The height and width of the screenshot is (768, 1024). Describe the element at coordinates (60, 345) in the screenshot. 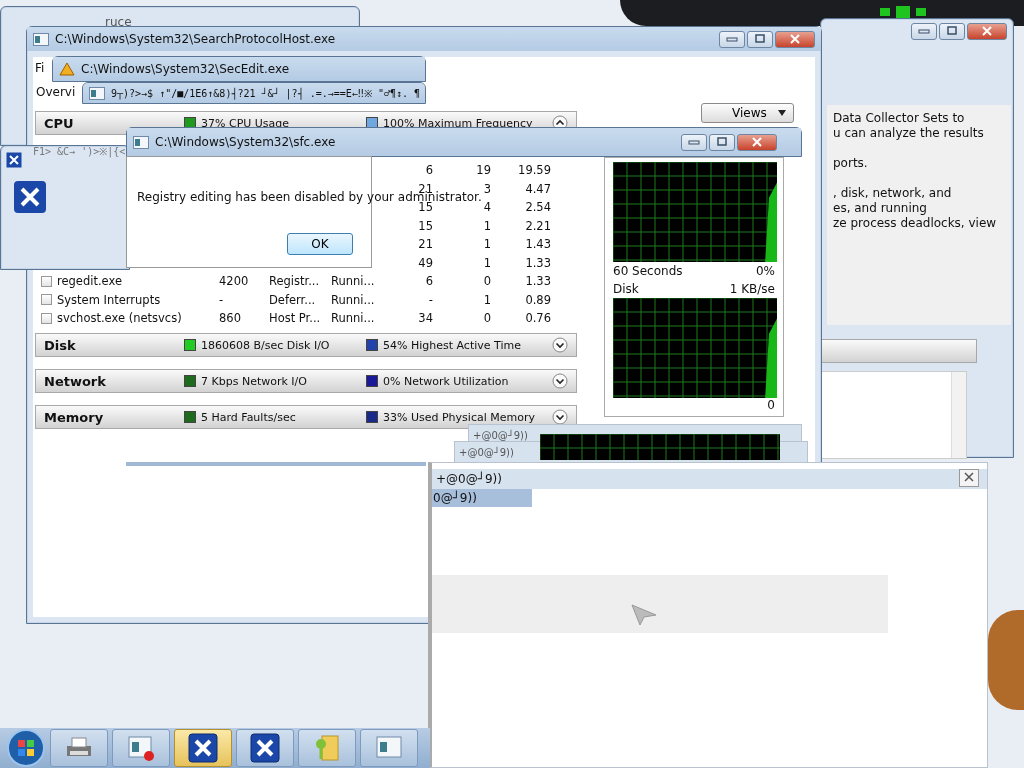

I see `section-title: Disk` at that location.